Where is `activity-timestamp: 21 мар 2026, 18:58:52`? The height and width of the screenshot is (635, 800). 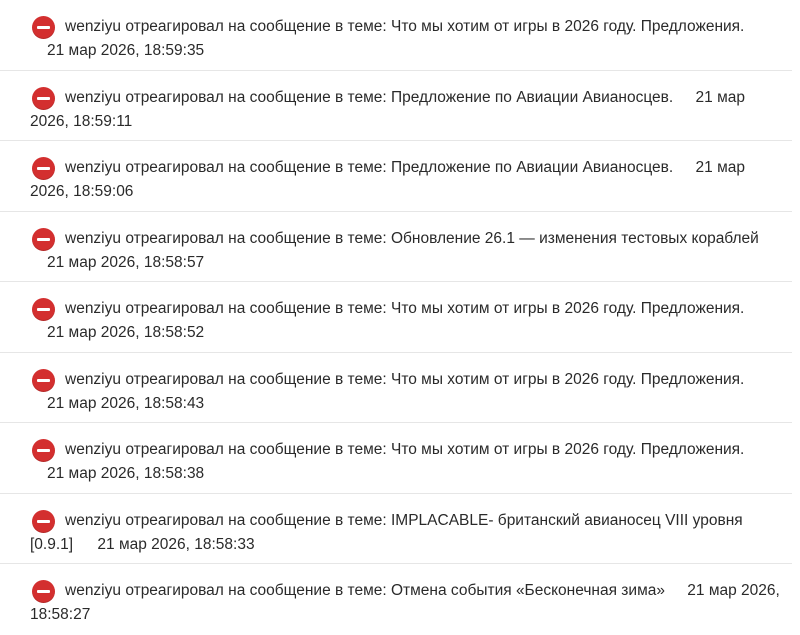 activity-timestamp: 21 мар 2026, 18:58:52 is located at coordinates (126, 332).